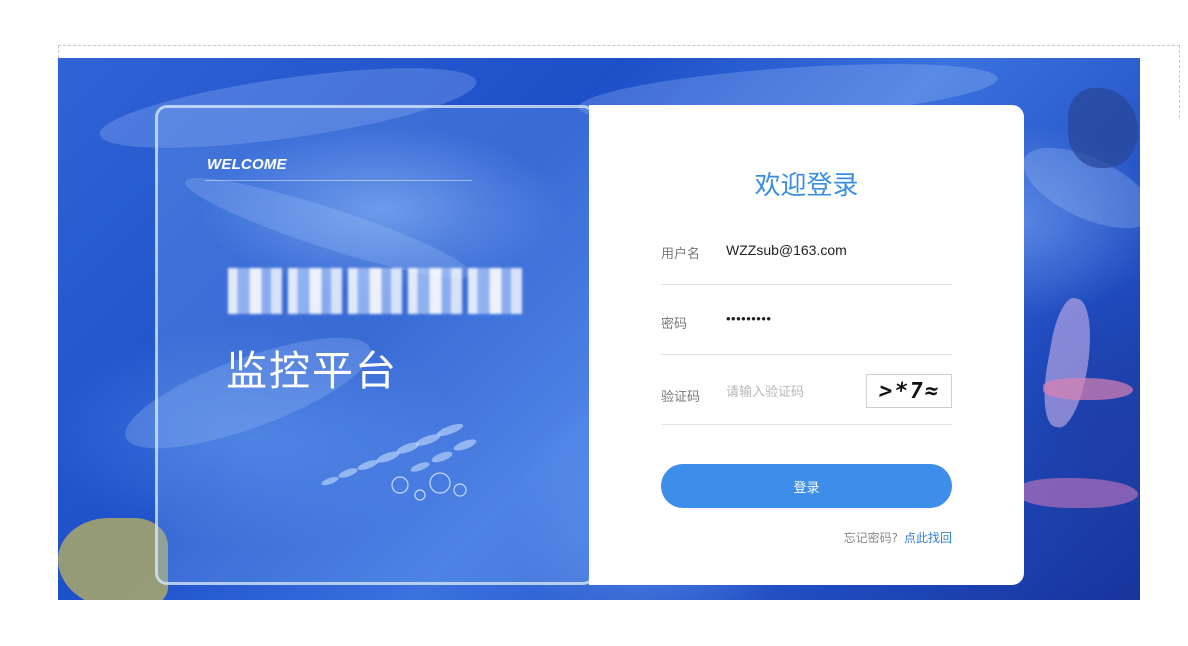 This screenshot has height=646, width=1188. I want to click on password-label: 密码, so click(674, 324).